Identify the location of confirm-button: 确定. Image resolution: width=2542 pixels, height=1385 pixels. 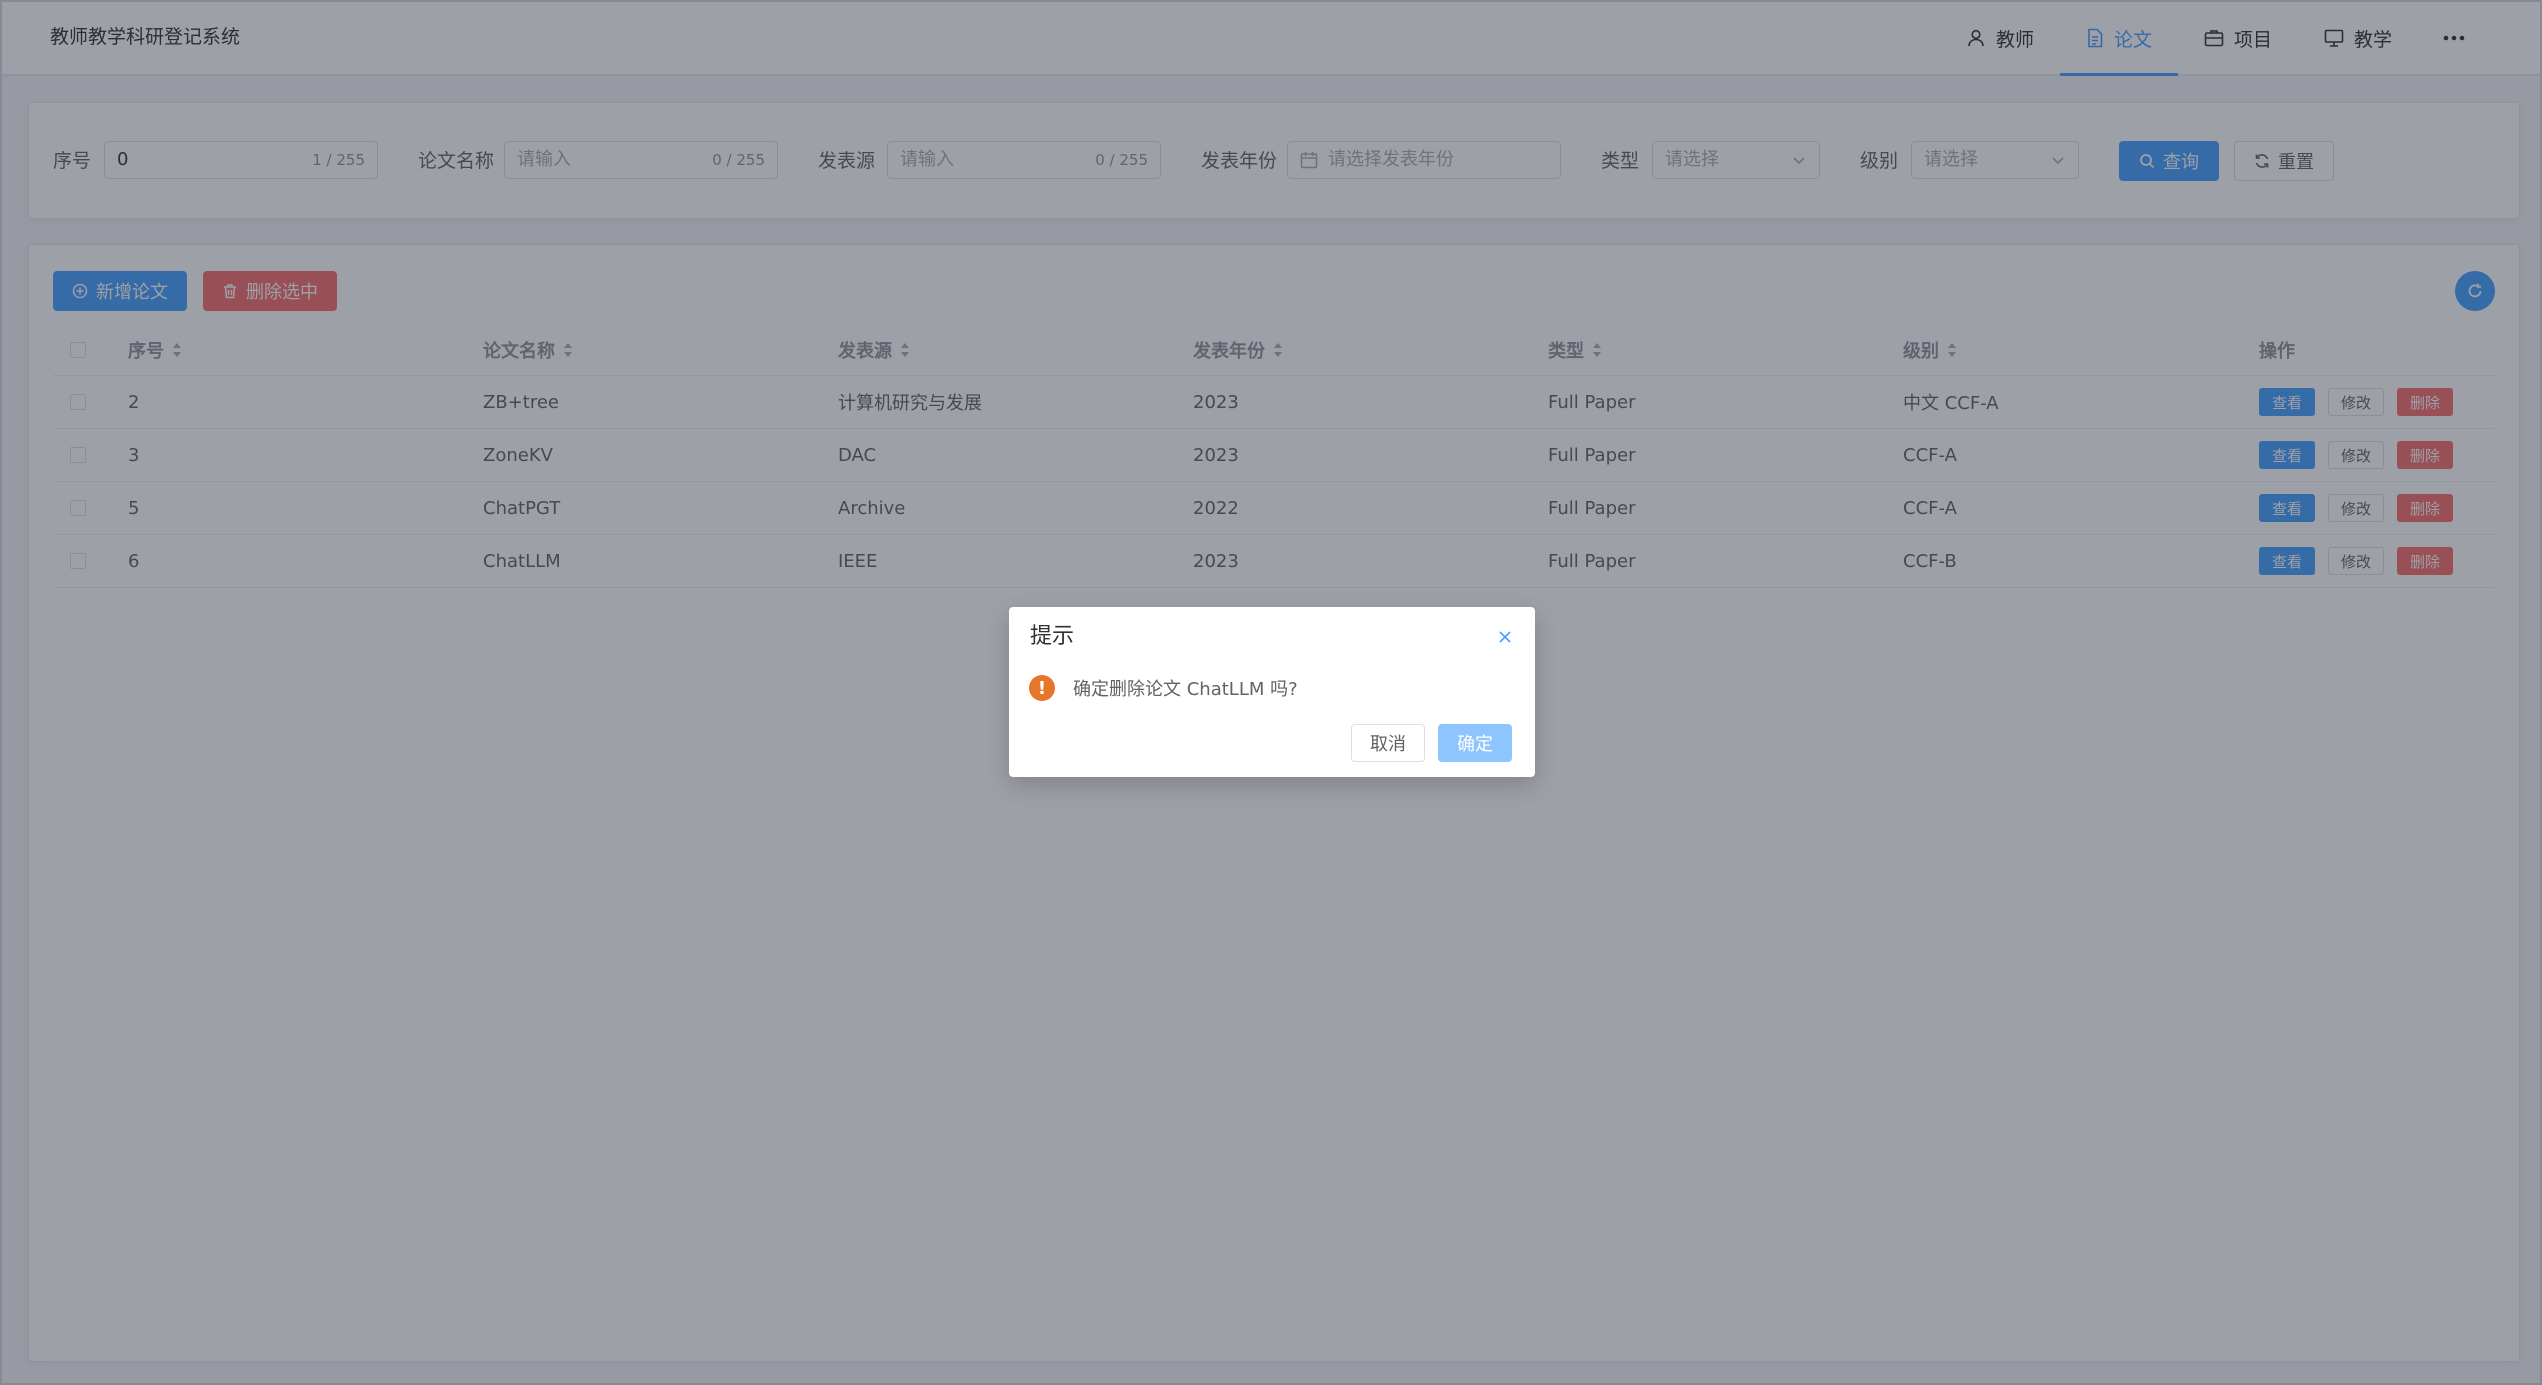
(1475, 743).